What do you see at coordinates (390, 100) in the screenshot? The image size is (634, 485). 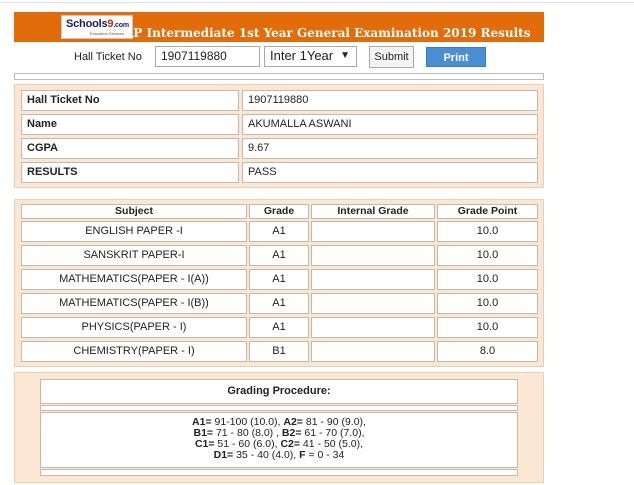 I see `info-value: 1907119880` at bounding box center [390, 100].